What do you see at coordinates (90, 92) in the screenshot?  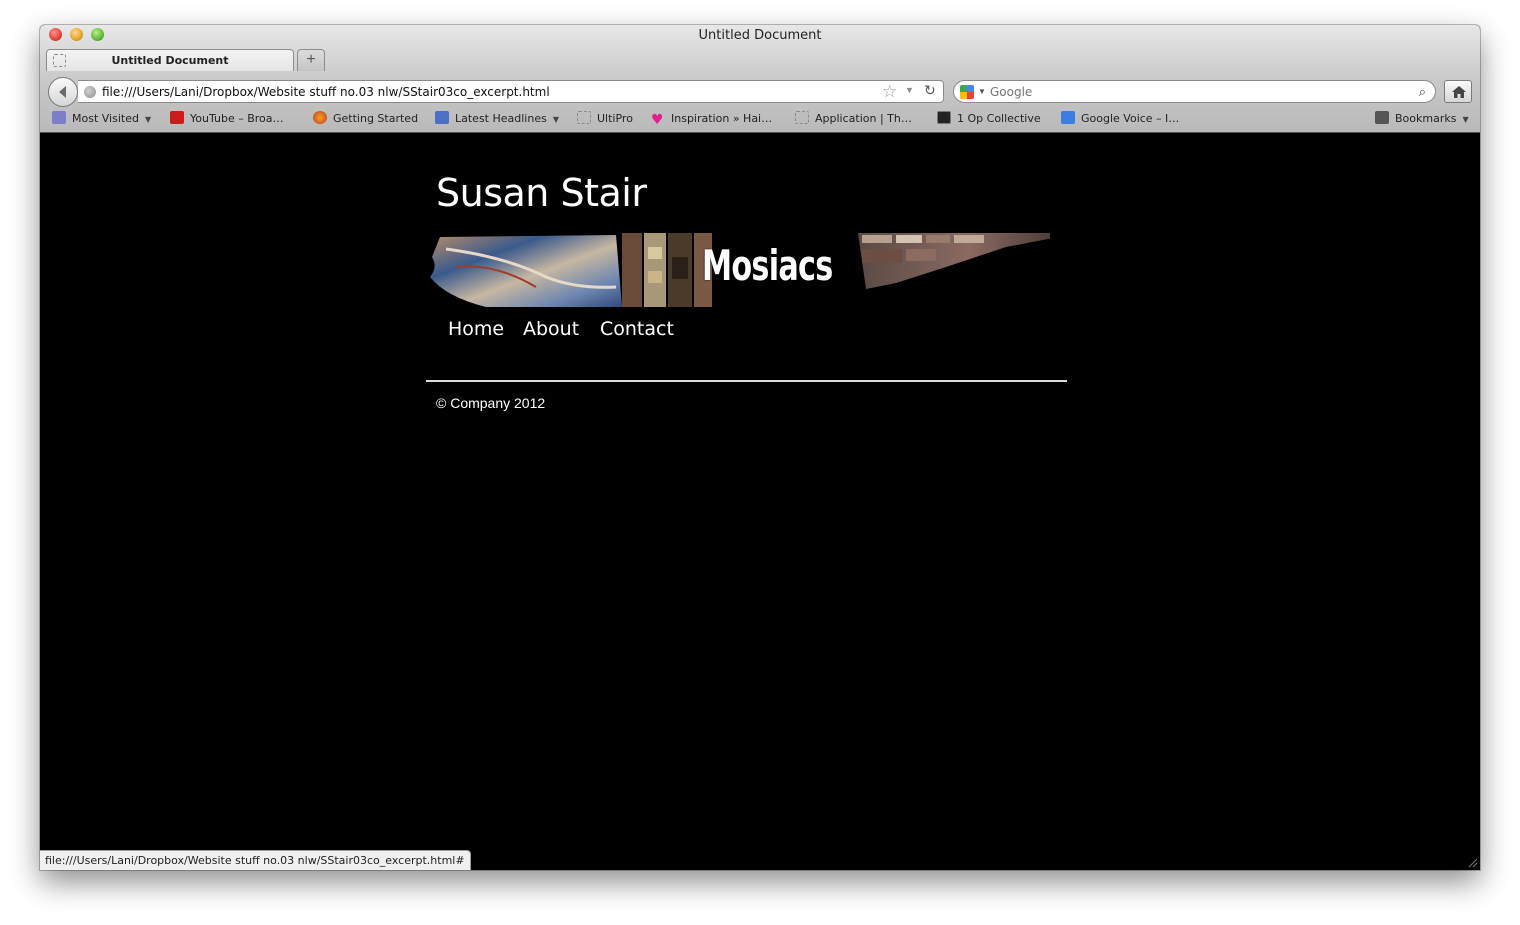 I see `globe-icon` at bounding box center [90, 92].